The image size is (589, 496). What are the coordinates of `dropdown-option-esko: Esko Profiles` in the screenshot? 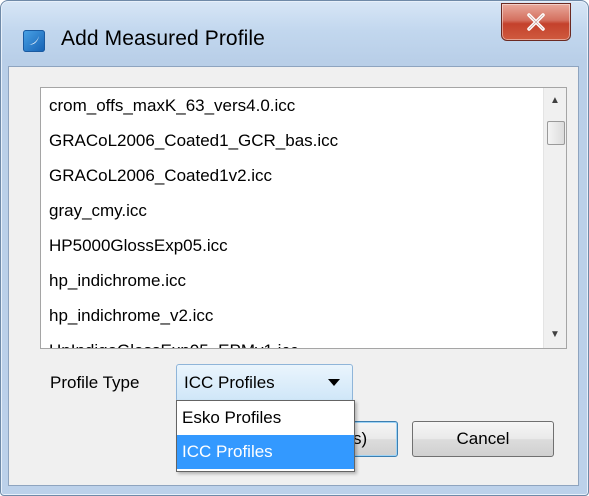 It's located at (265, 418).